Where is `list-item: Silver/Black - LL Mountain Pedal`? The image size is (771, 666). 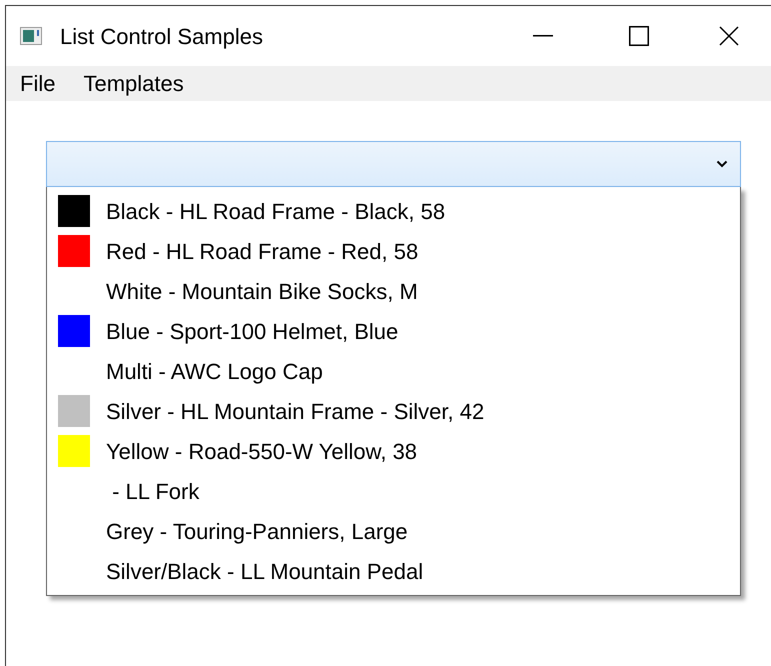
list-item: Silver/Black - LL Mountain Pedal is located at coordinates (265, 571).